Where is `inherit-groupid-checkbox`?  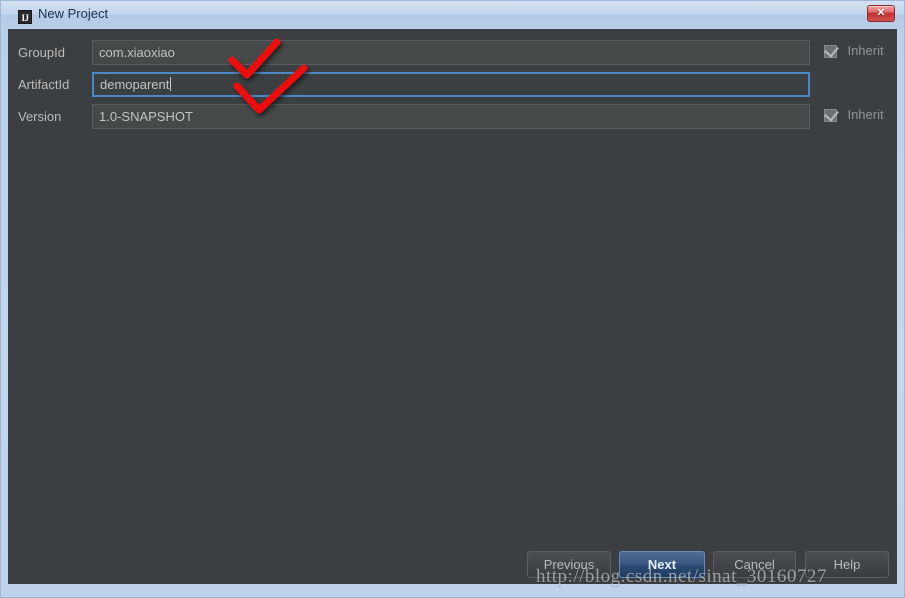 inherit-groupid-checkbox is located at coordinates (831, 50).